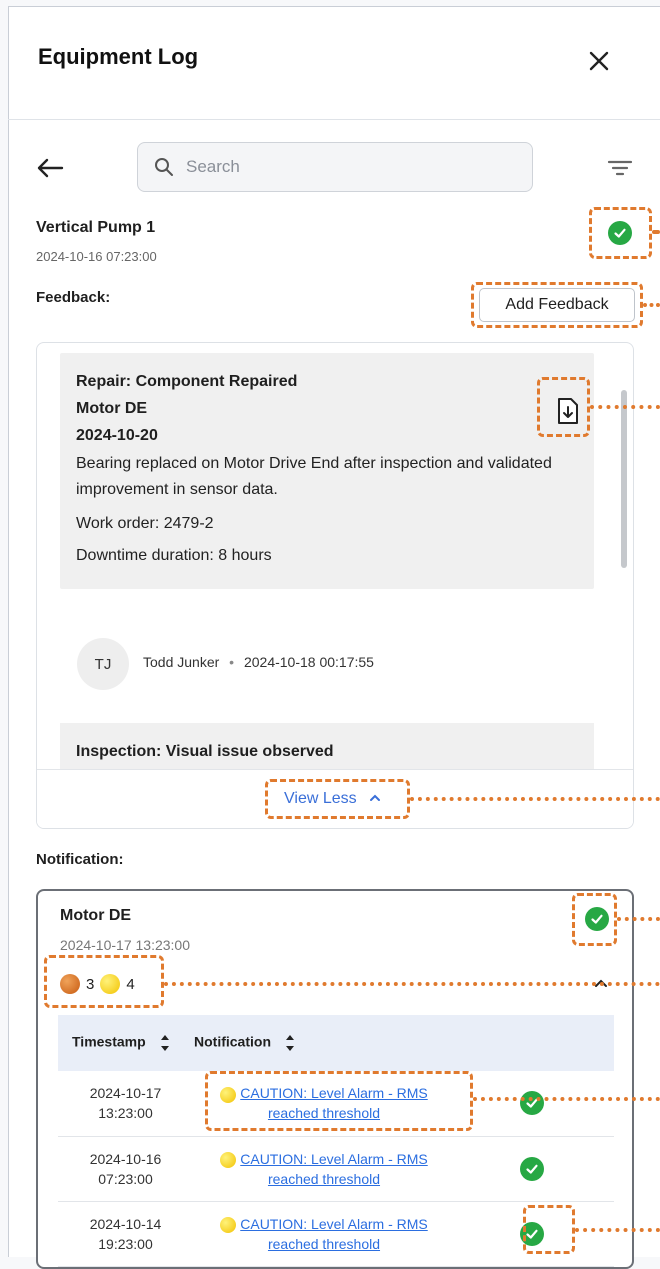 Image resolution: width=660 pixels, height=1269 pixels. I want to click on back-button, so click(50, 168).